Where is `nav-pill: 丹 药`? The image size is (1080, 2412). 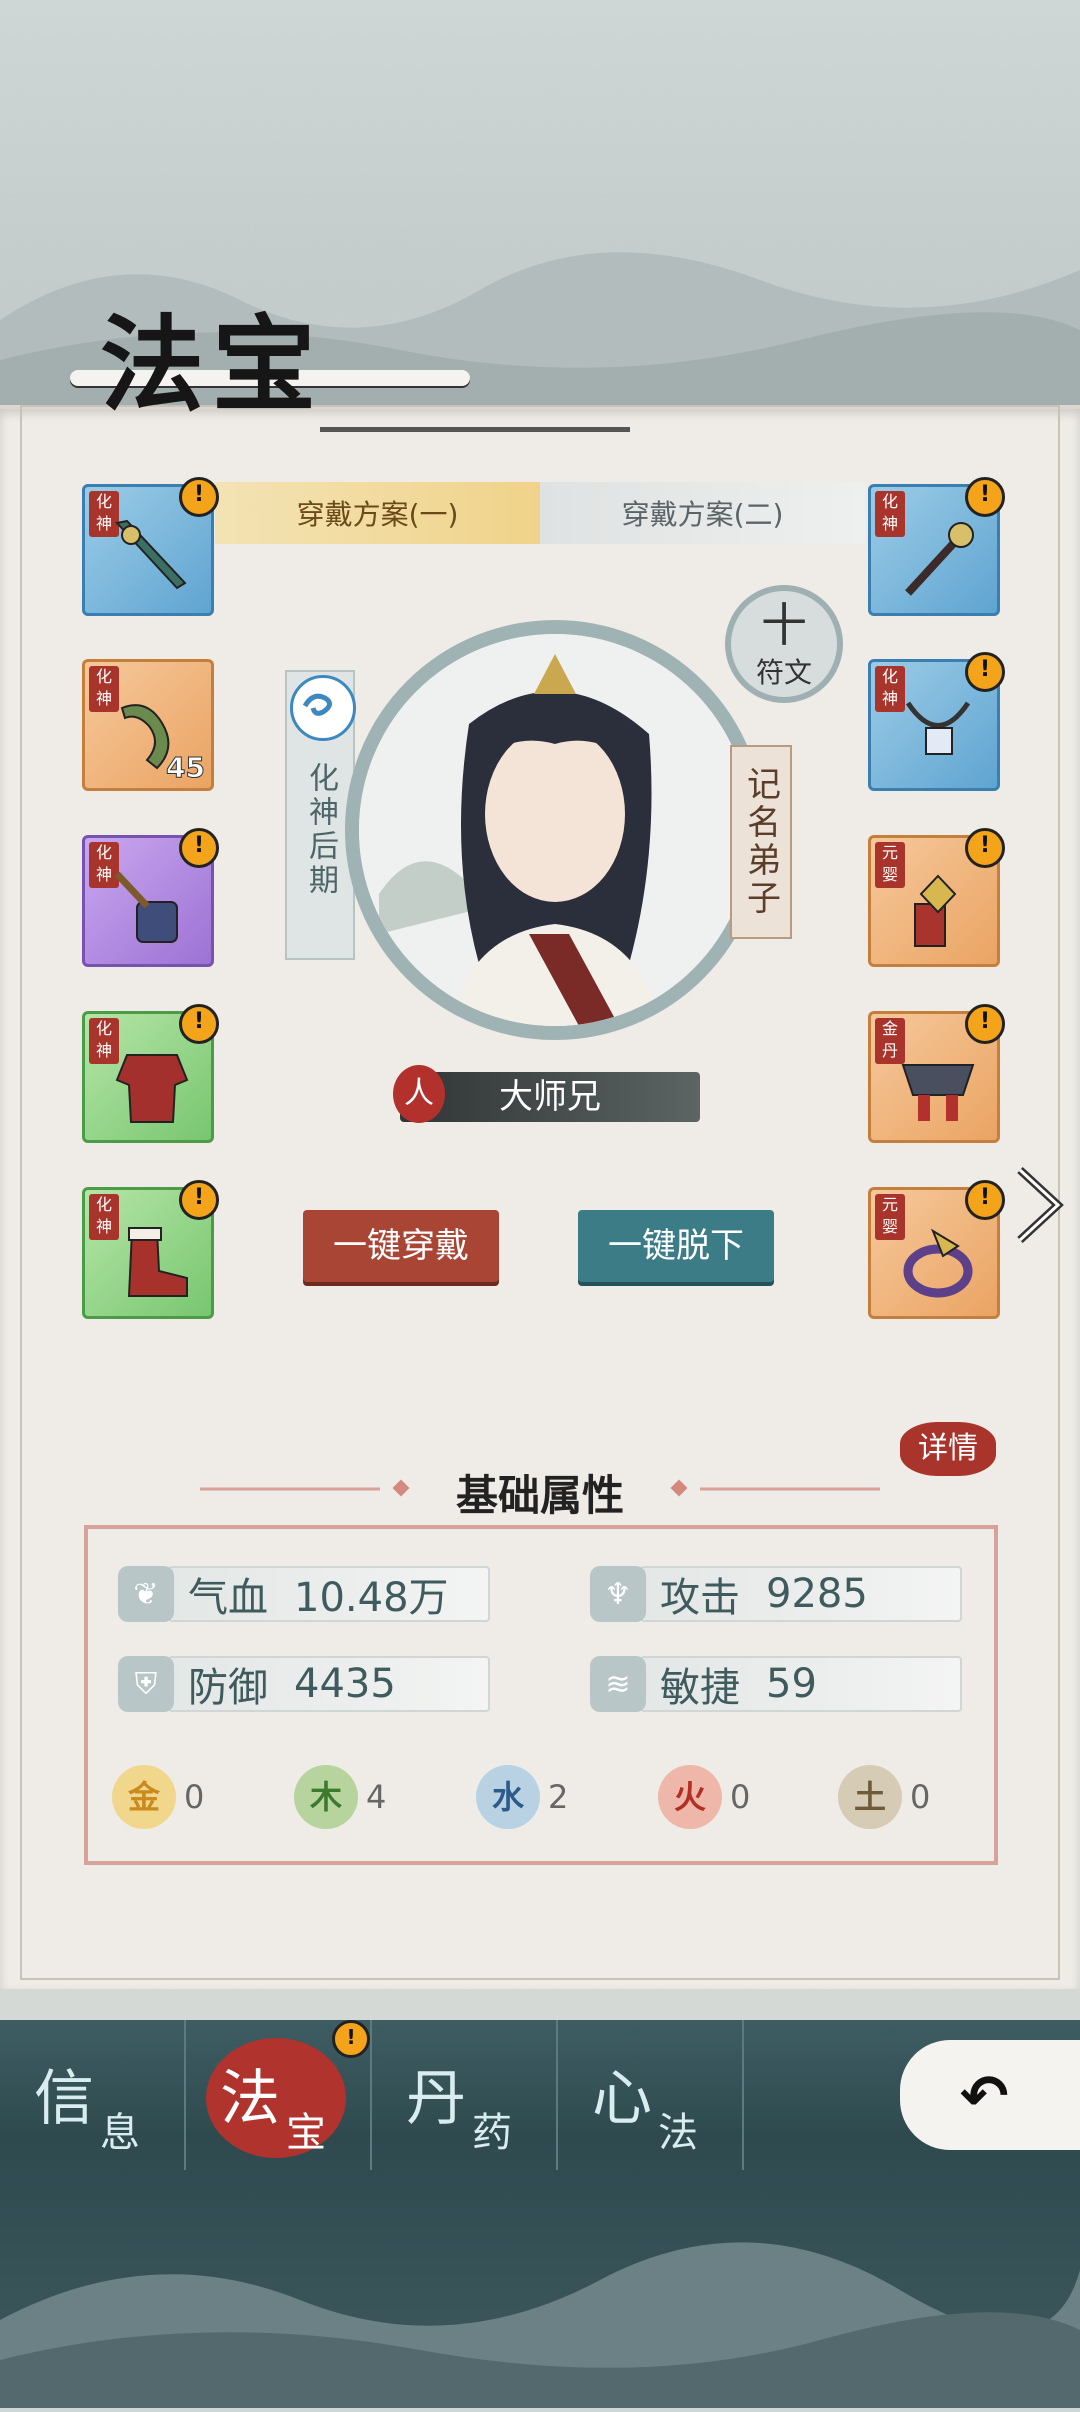 nav-pill: 丹 药 is located at coordinates (465, 2095).